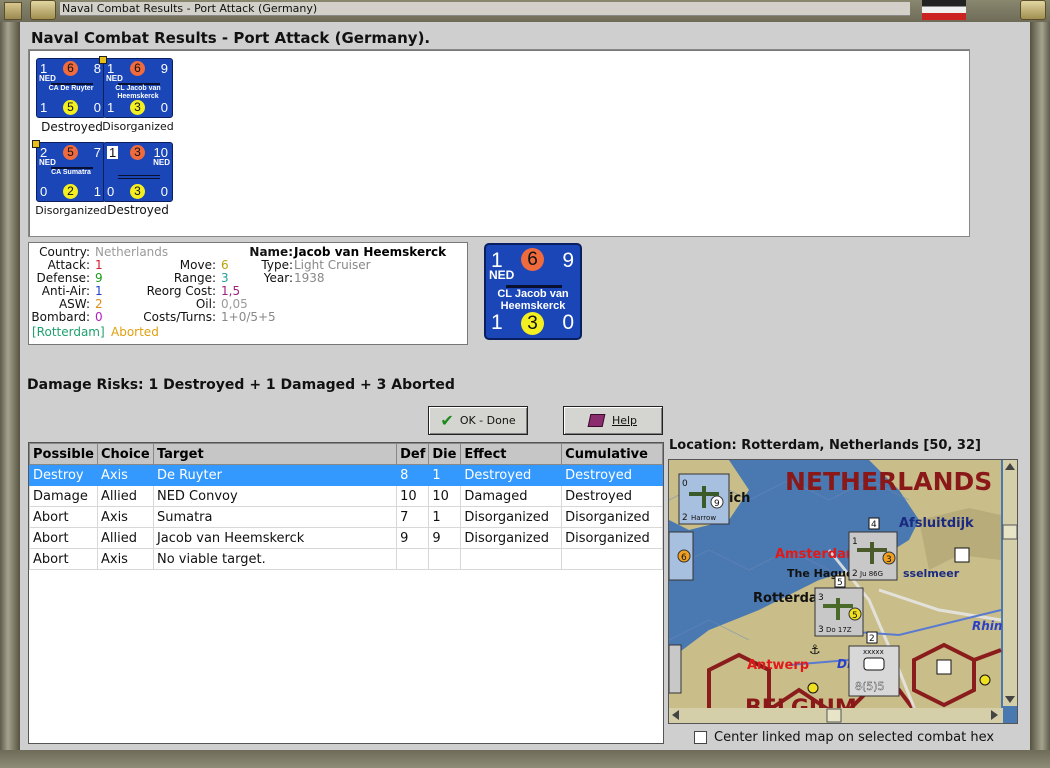  Describe the element at coordinates (1009, 532) in the screenshot. I see `map-vscroll-thumb` at that location.